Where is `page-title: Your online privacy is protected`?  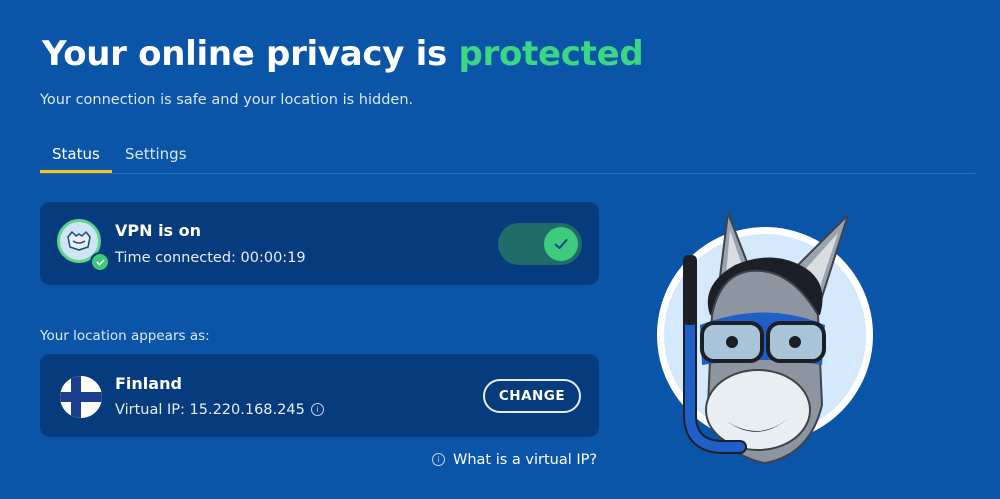
page-title: Your online privacy is protected is located at coordinates (343, 54).